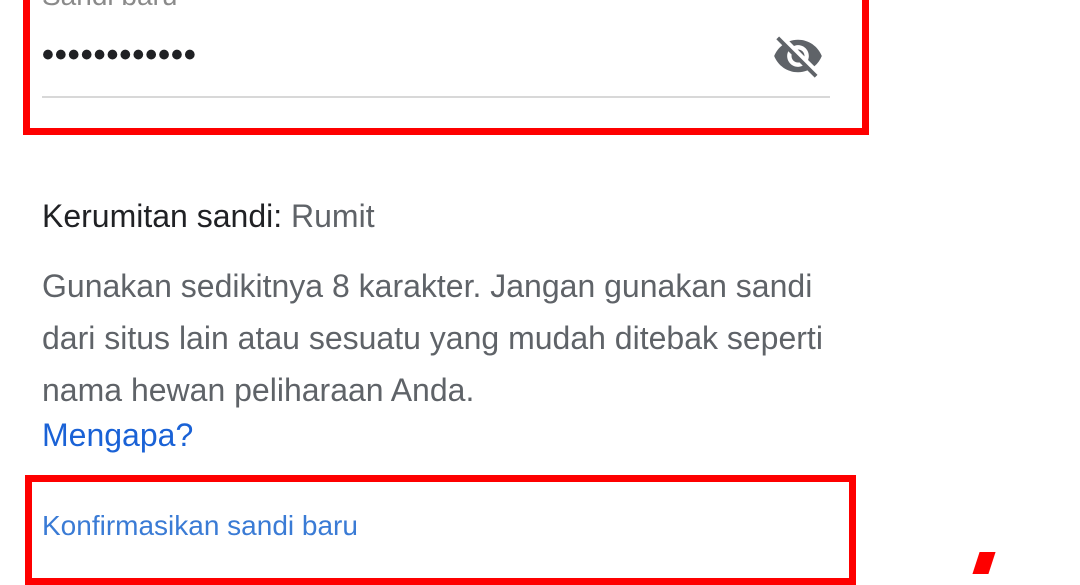 The width and height of the screenshot is (1080, 585). I want to click on eye-off-icon, so click(798, 57).